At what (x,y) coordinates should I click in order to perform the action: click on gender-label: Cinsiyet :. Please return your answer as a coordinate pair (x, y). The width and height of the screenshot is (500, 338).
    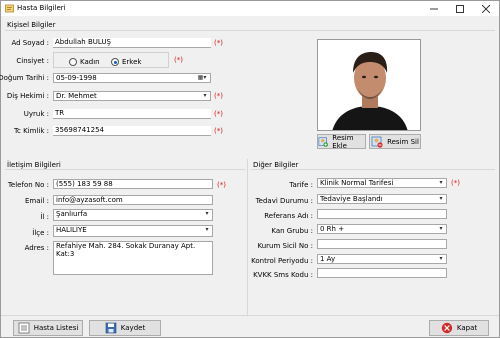
    Looking at the image, I should click on (32, 61).